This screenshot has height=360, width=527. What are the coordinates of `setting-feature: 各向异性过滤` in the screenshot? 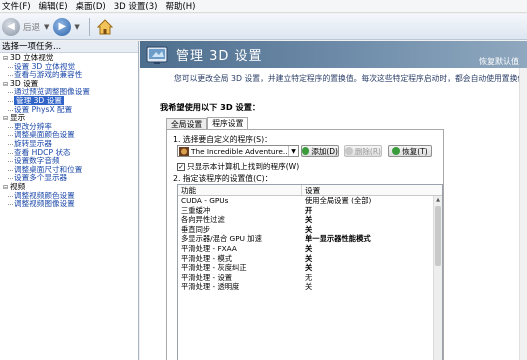 It's located at (203, 220).